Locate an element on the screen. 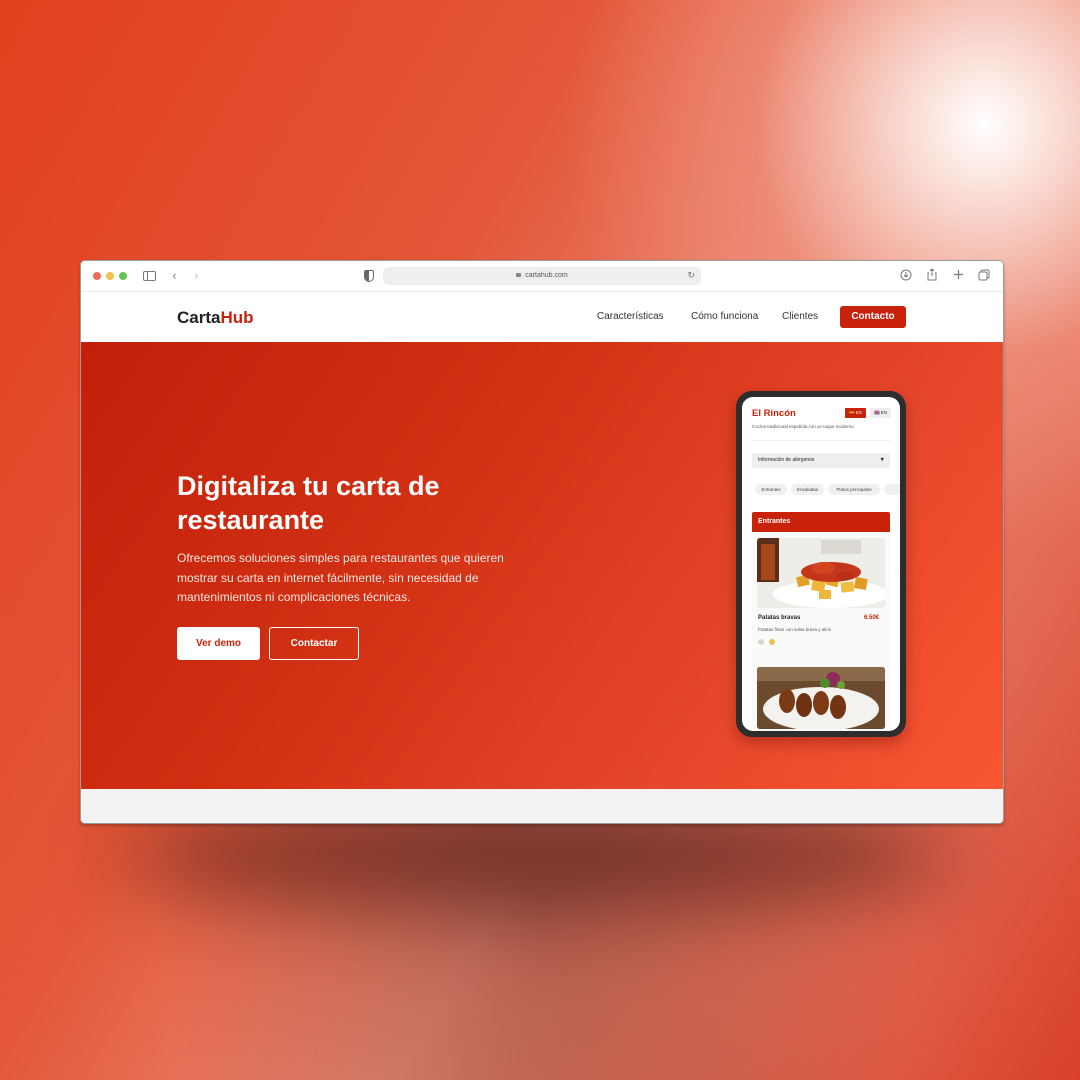 Image resolution: width=1080 pixels, height=1080 pixels. category-chip-partial is located at coordinates (892, 489).